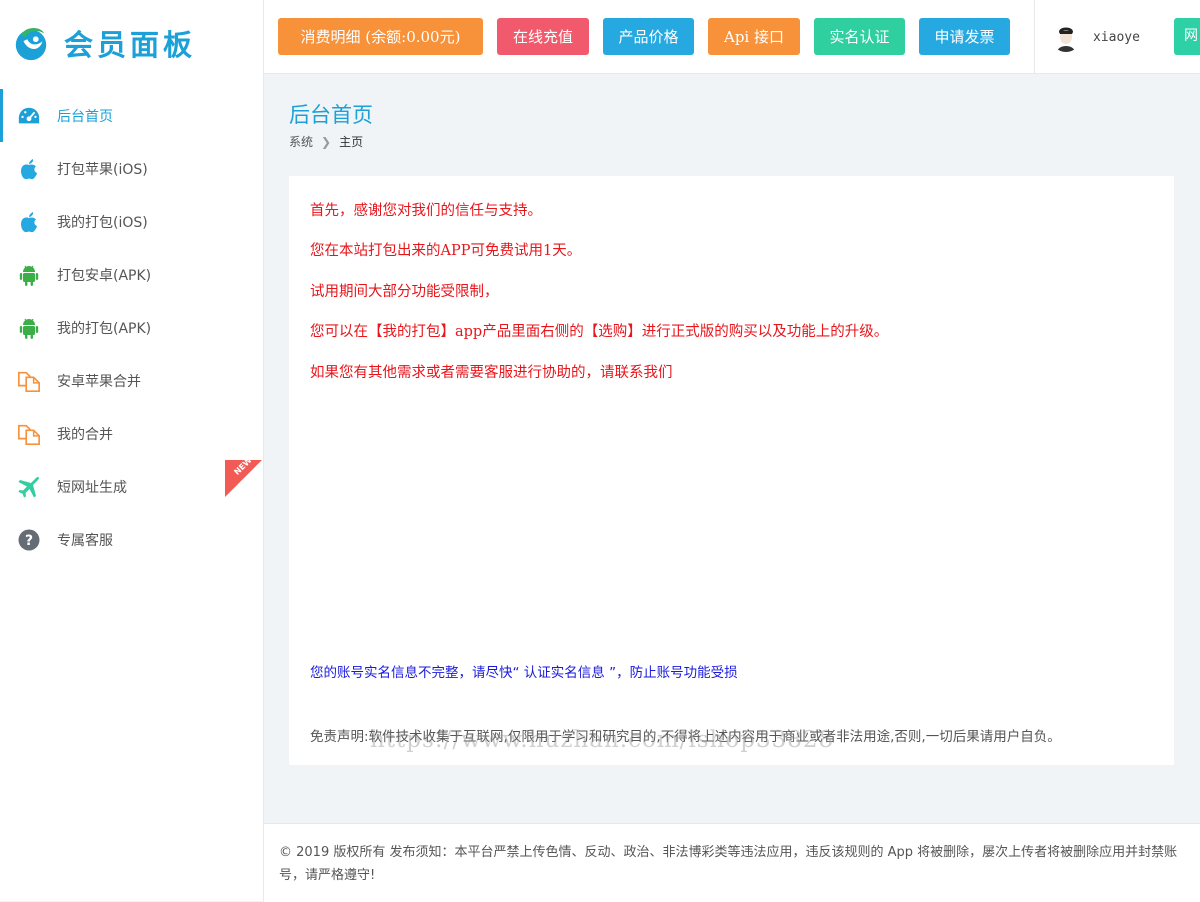  What do you see at coordinates (331, 115) in the screenshot?
I see `page-title: 后台首页` at bounding box center [331, 115].